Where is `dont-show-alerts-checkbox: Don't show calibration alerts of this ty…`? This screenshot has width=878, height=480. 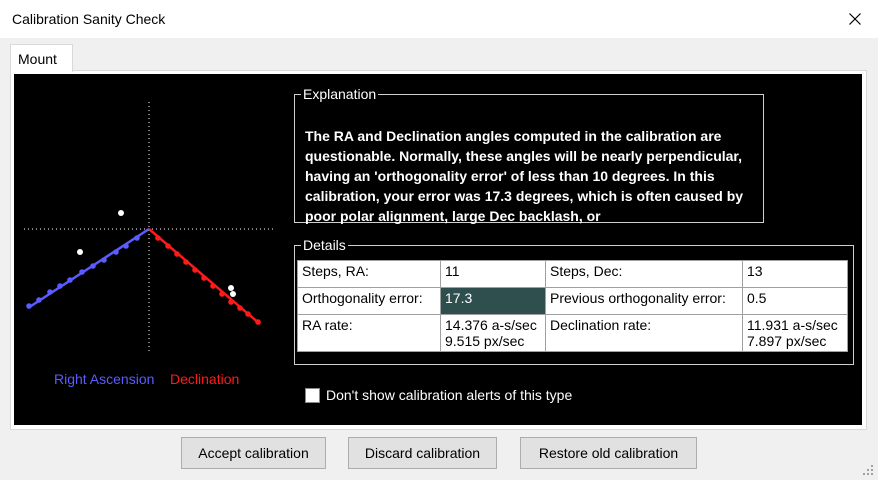 dont-show-alerts-checkbox: Don't show calibration alerts of this ty… is located at coordinates (438, 395).